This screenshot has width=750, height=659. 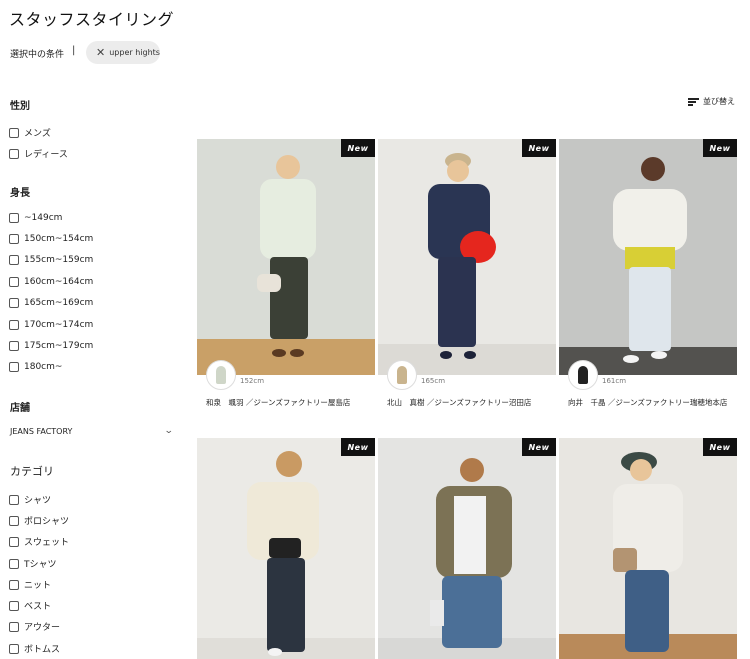 I want to click on filter-option-height: 175cm~179cm, so click(x=51, y=346).